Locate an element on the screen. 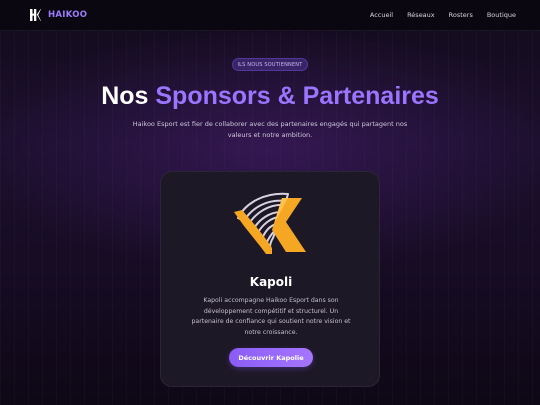 The width and height of the screenshot is (540, 405). nav-link-accueil: Accueil is located at coordinates (381, 15).